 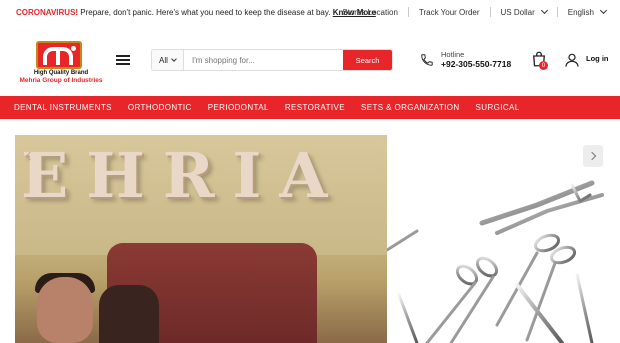 I want to click on nav-item-surgical: SURGICAL, so click(x=498, y=107).